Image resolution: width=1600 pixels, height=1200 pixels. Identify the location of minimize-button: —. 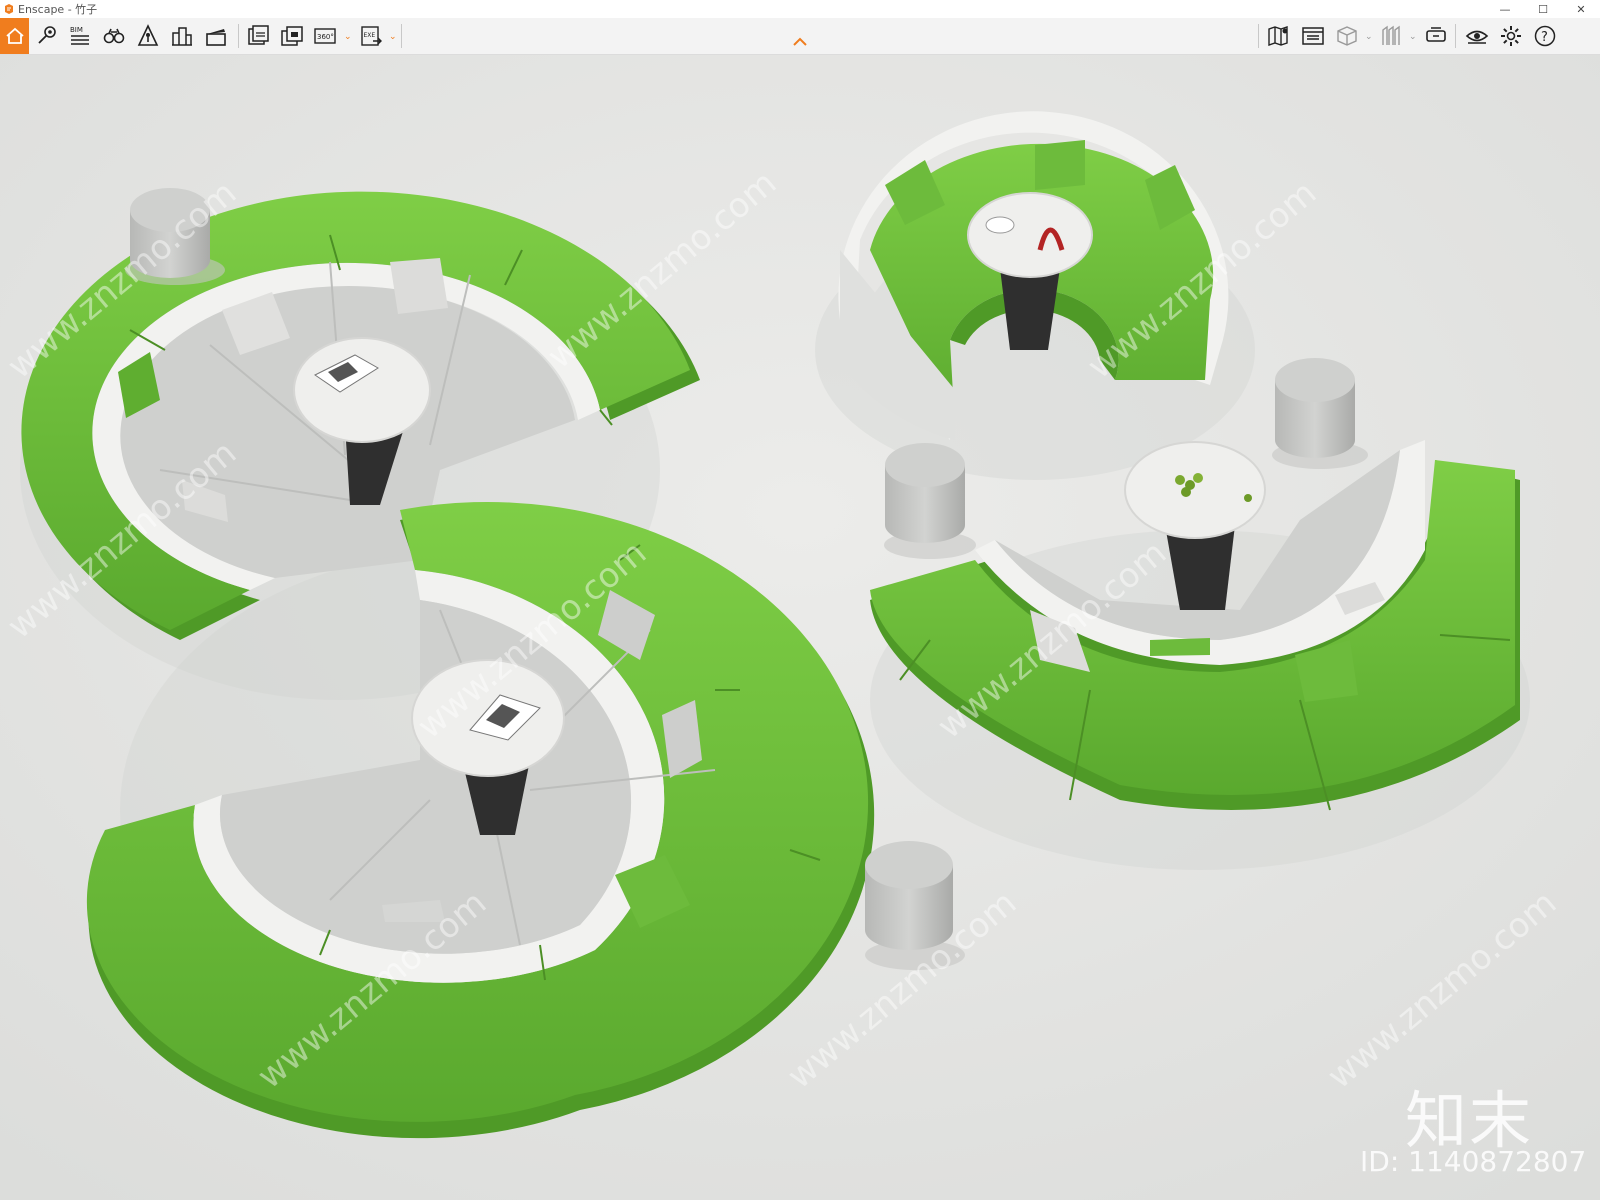
(1505, 9).